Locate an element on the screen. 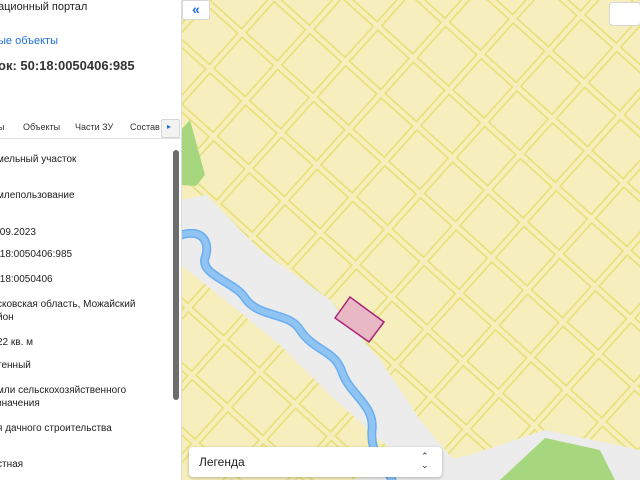 The width and height of the screenshot is (640, 480). tab-parcel-parts: Части ЗУ is located at coordinates (94, 127).